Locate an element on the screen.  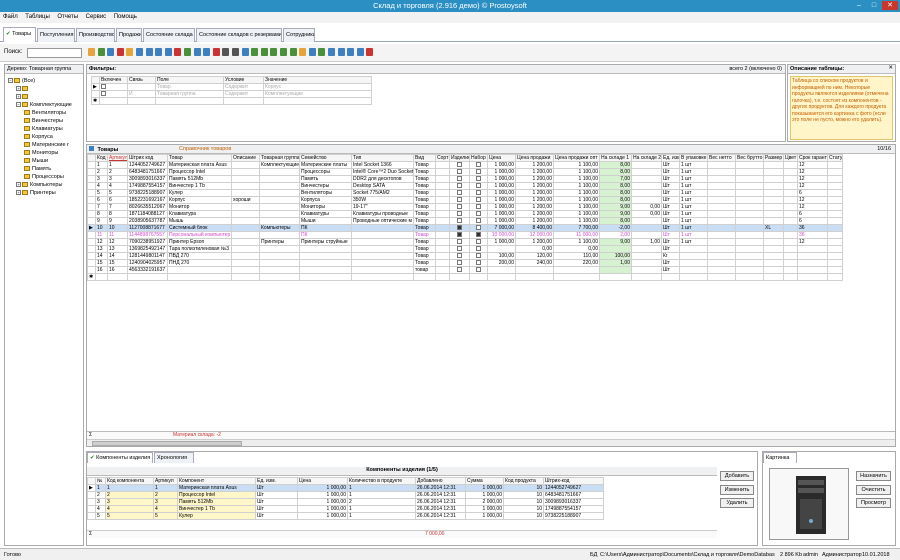
edit-button: Изменить is located at coordinates (737, 490).